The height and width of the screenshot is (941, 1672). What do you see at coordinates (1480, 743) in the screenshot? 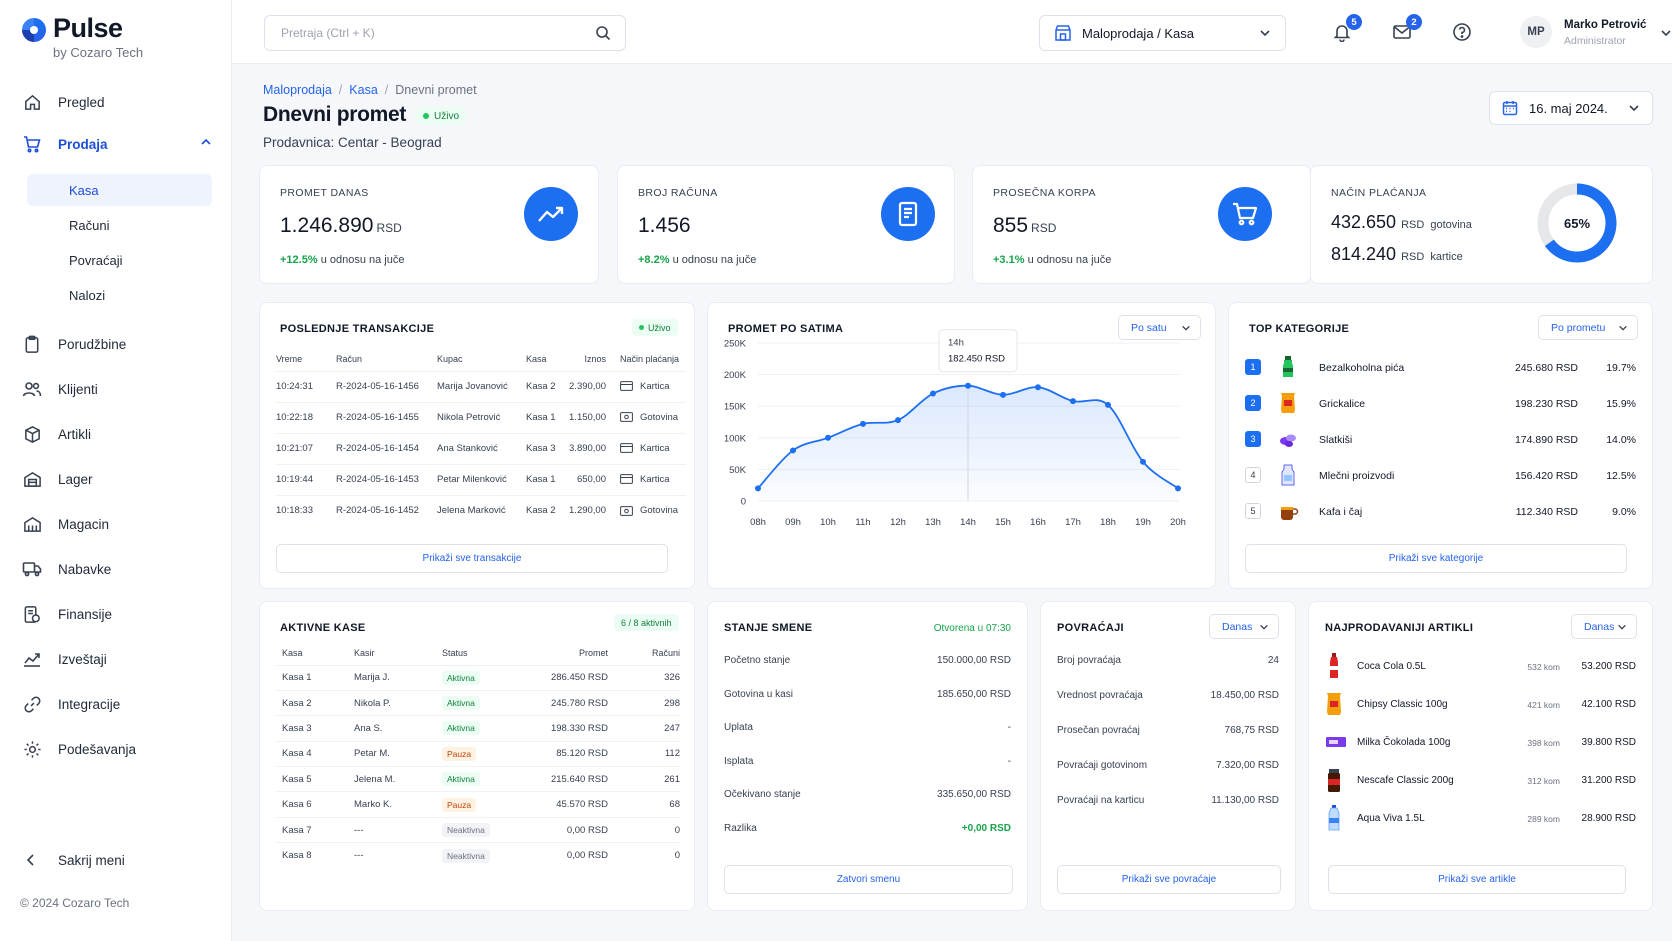
I see `product-row: Milka Čokolada 100g 398 kom 39.800 RSD` at bounding box center [1480, 743].